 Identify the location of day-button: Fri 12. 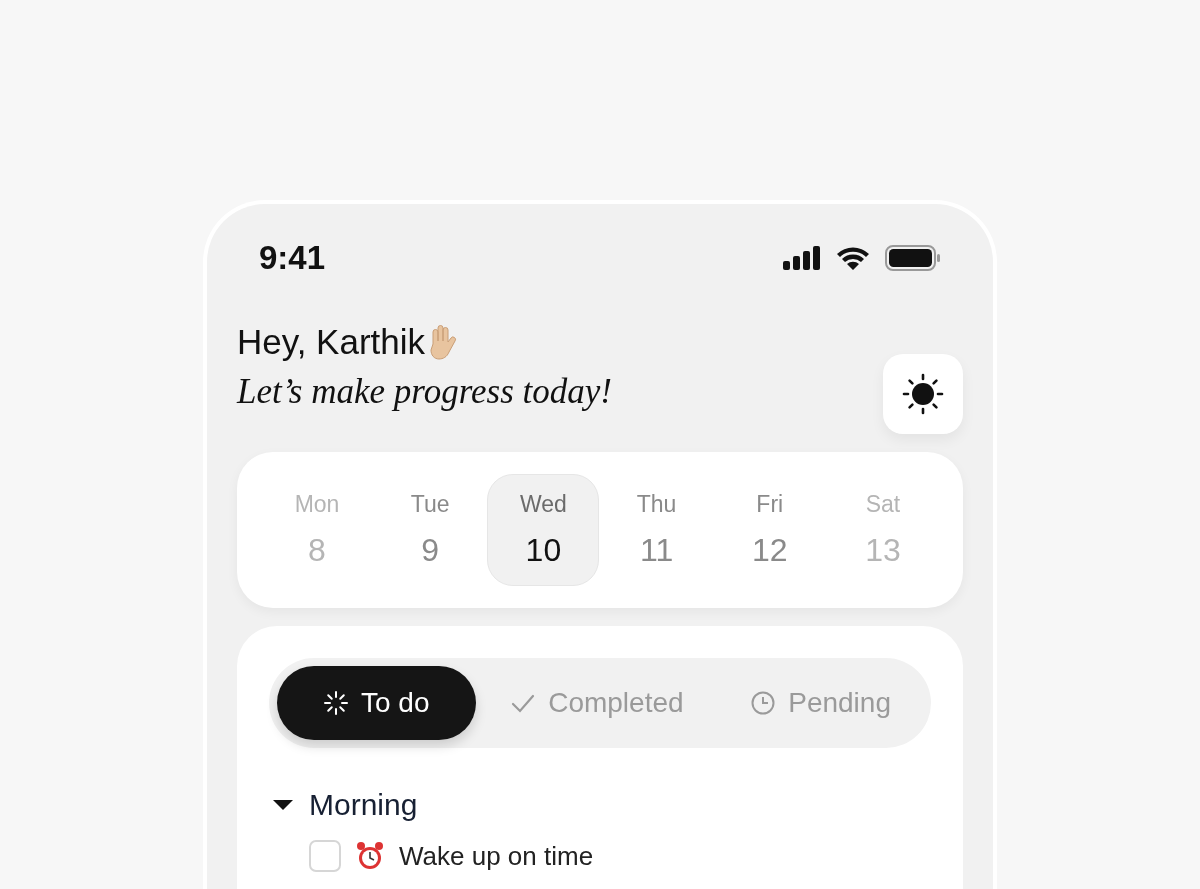
(769, 530).